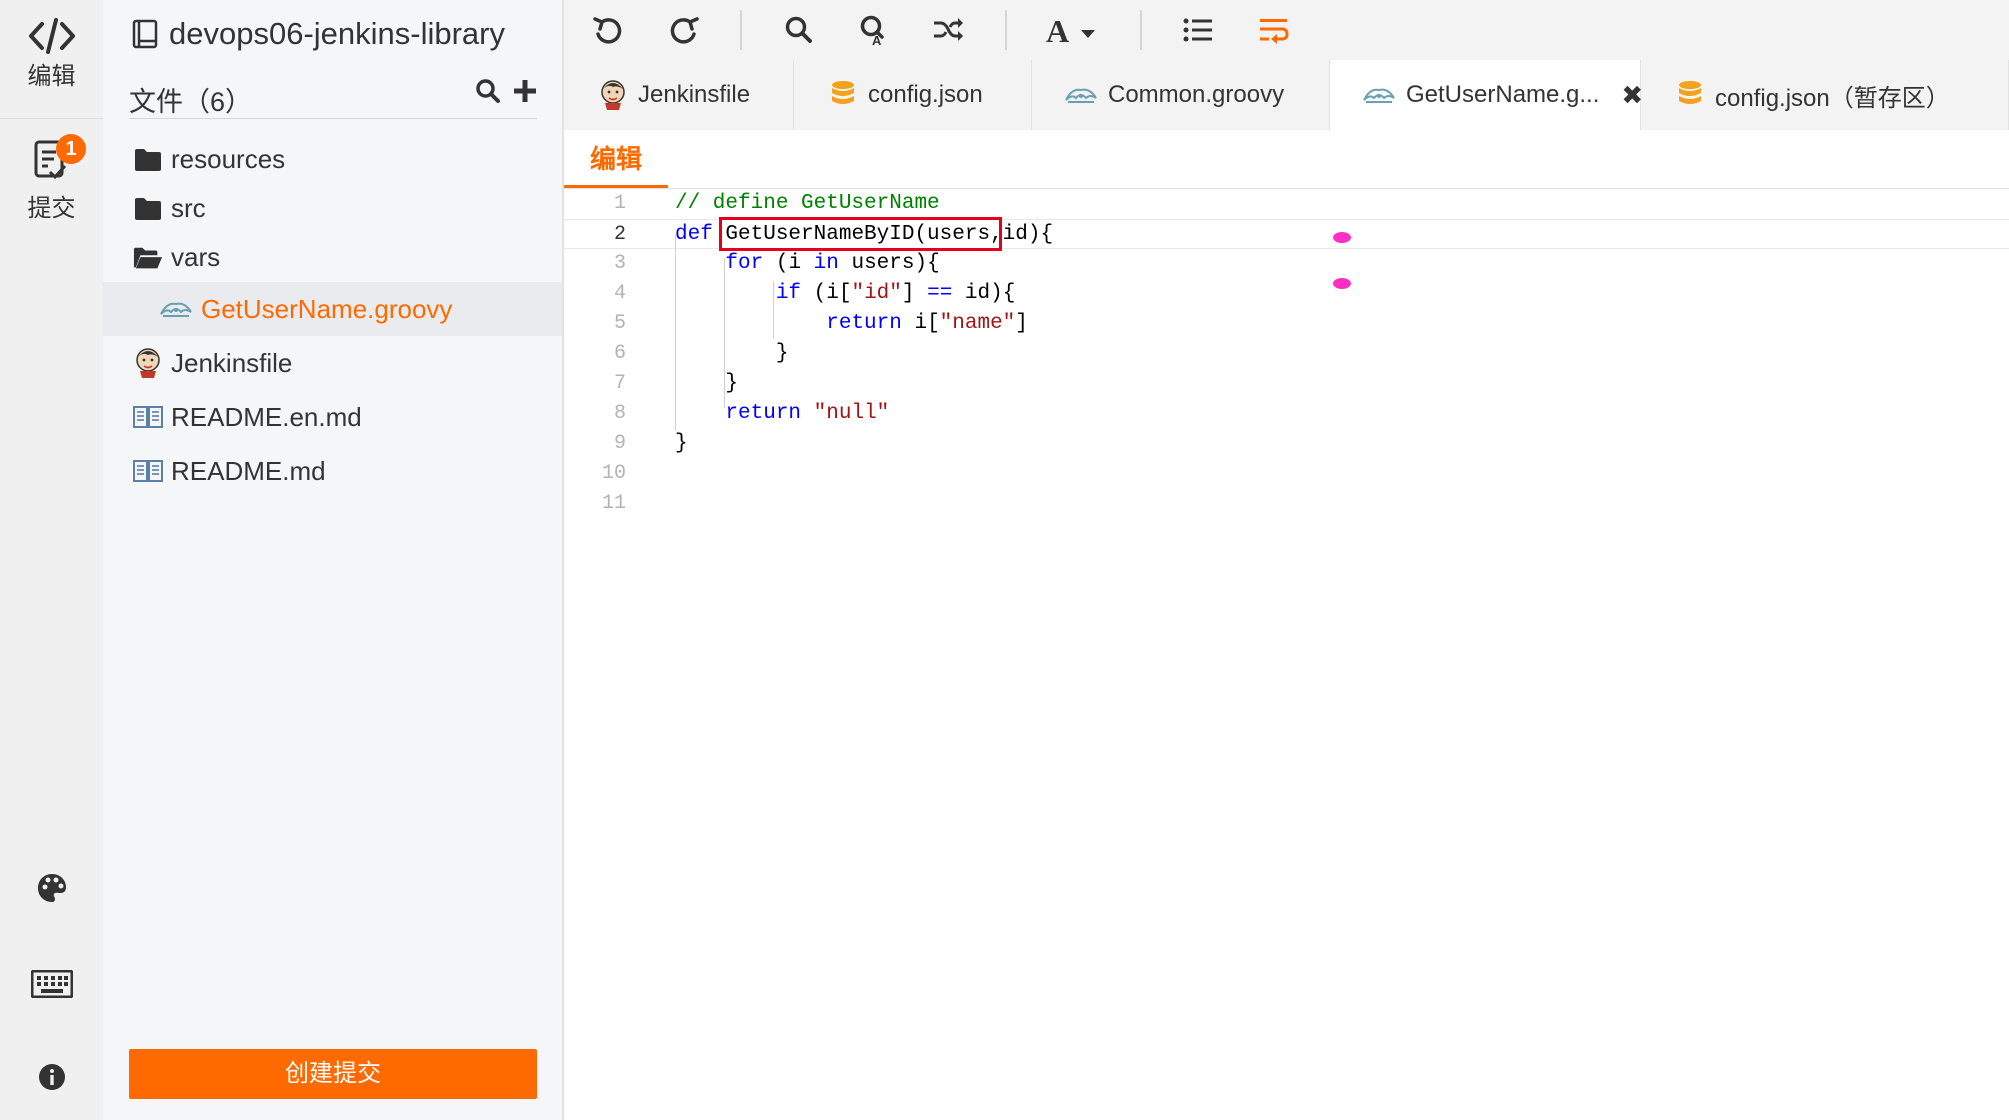  What do you see at coordinates (51, 178) in the screenshot?
I see `commit-activity-button: 1 提交` at bounding box center [51, 178].